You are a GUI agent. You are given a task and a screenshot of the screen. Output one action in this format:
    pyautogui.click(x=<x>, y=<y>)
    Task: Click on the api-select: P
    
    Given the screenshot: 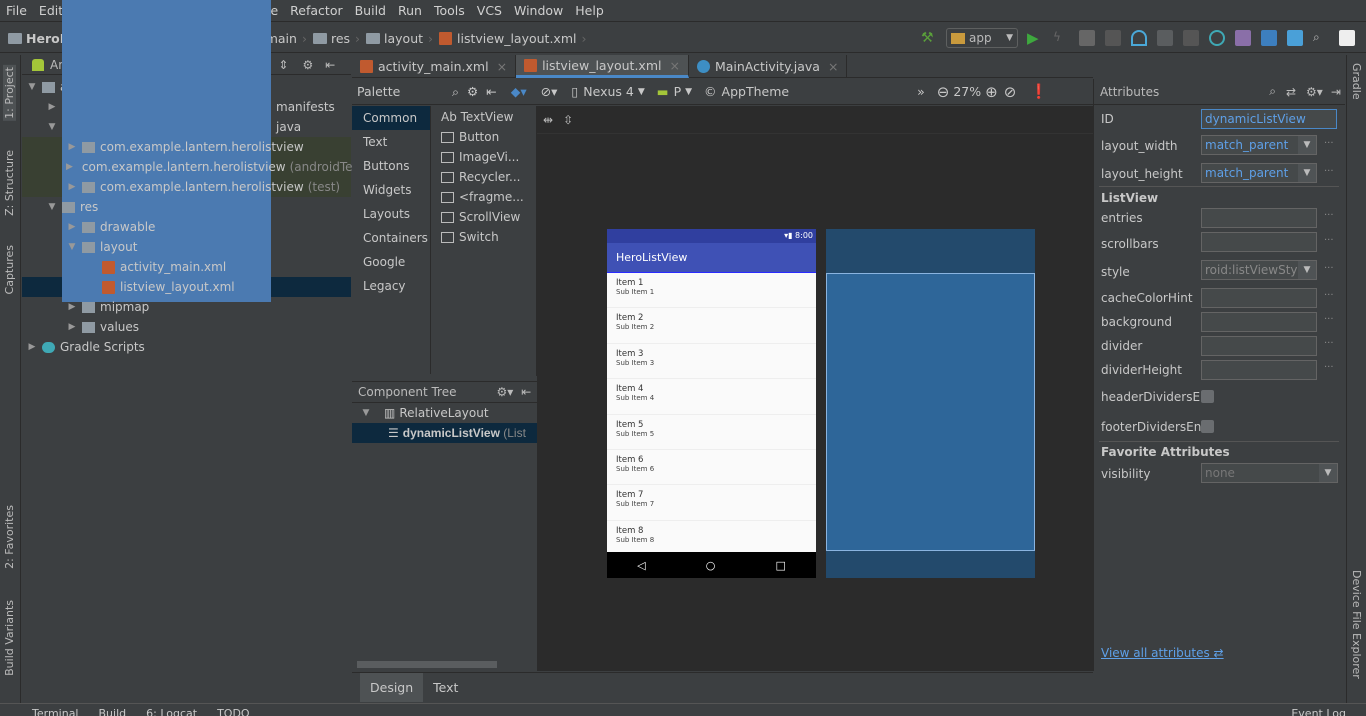 What is the action you would take?
    pyautogui.click(x=678, y=91)
    